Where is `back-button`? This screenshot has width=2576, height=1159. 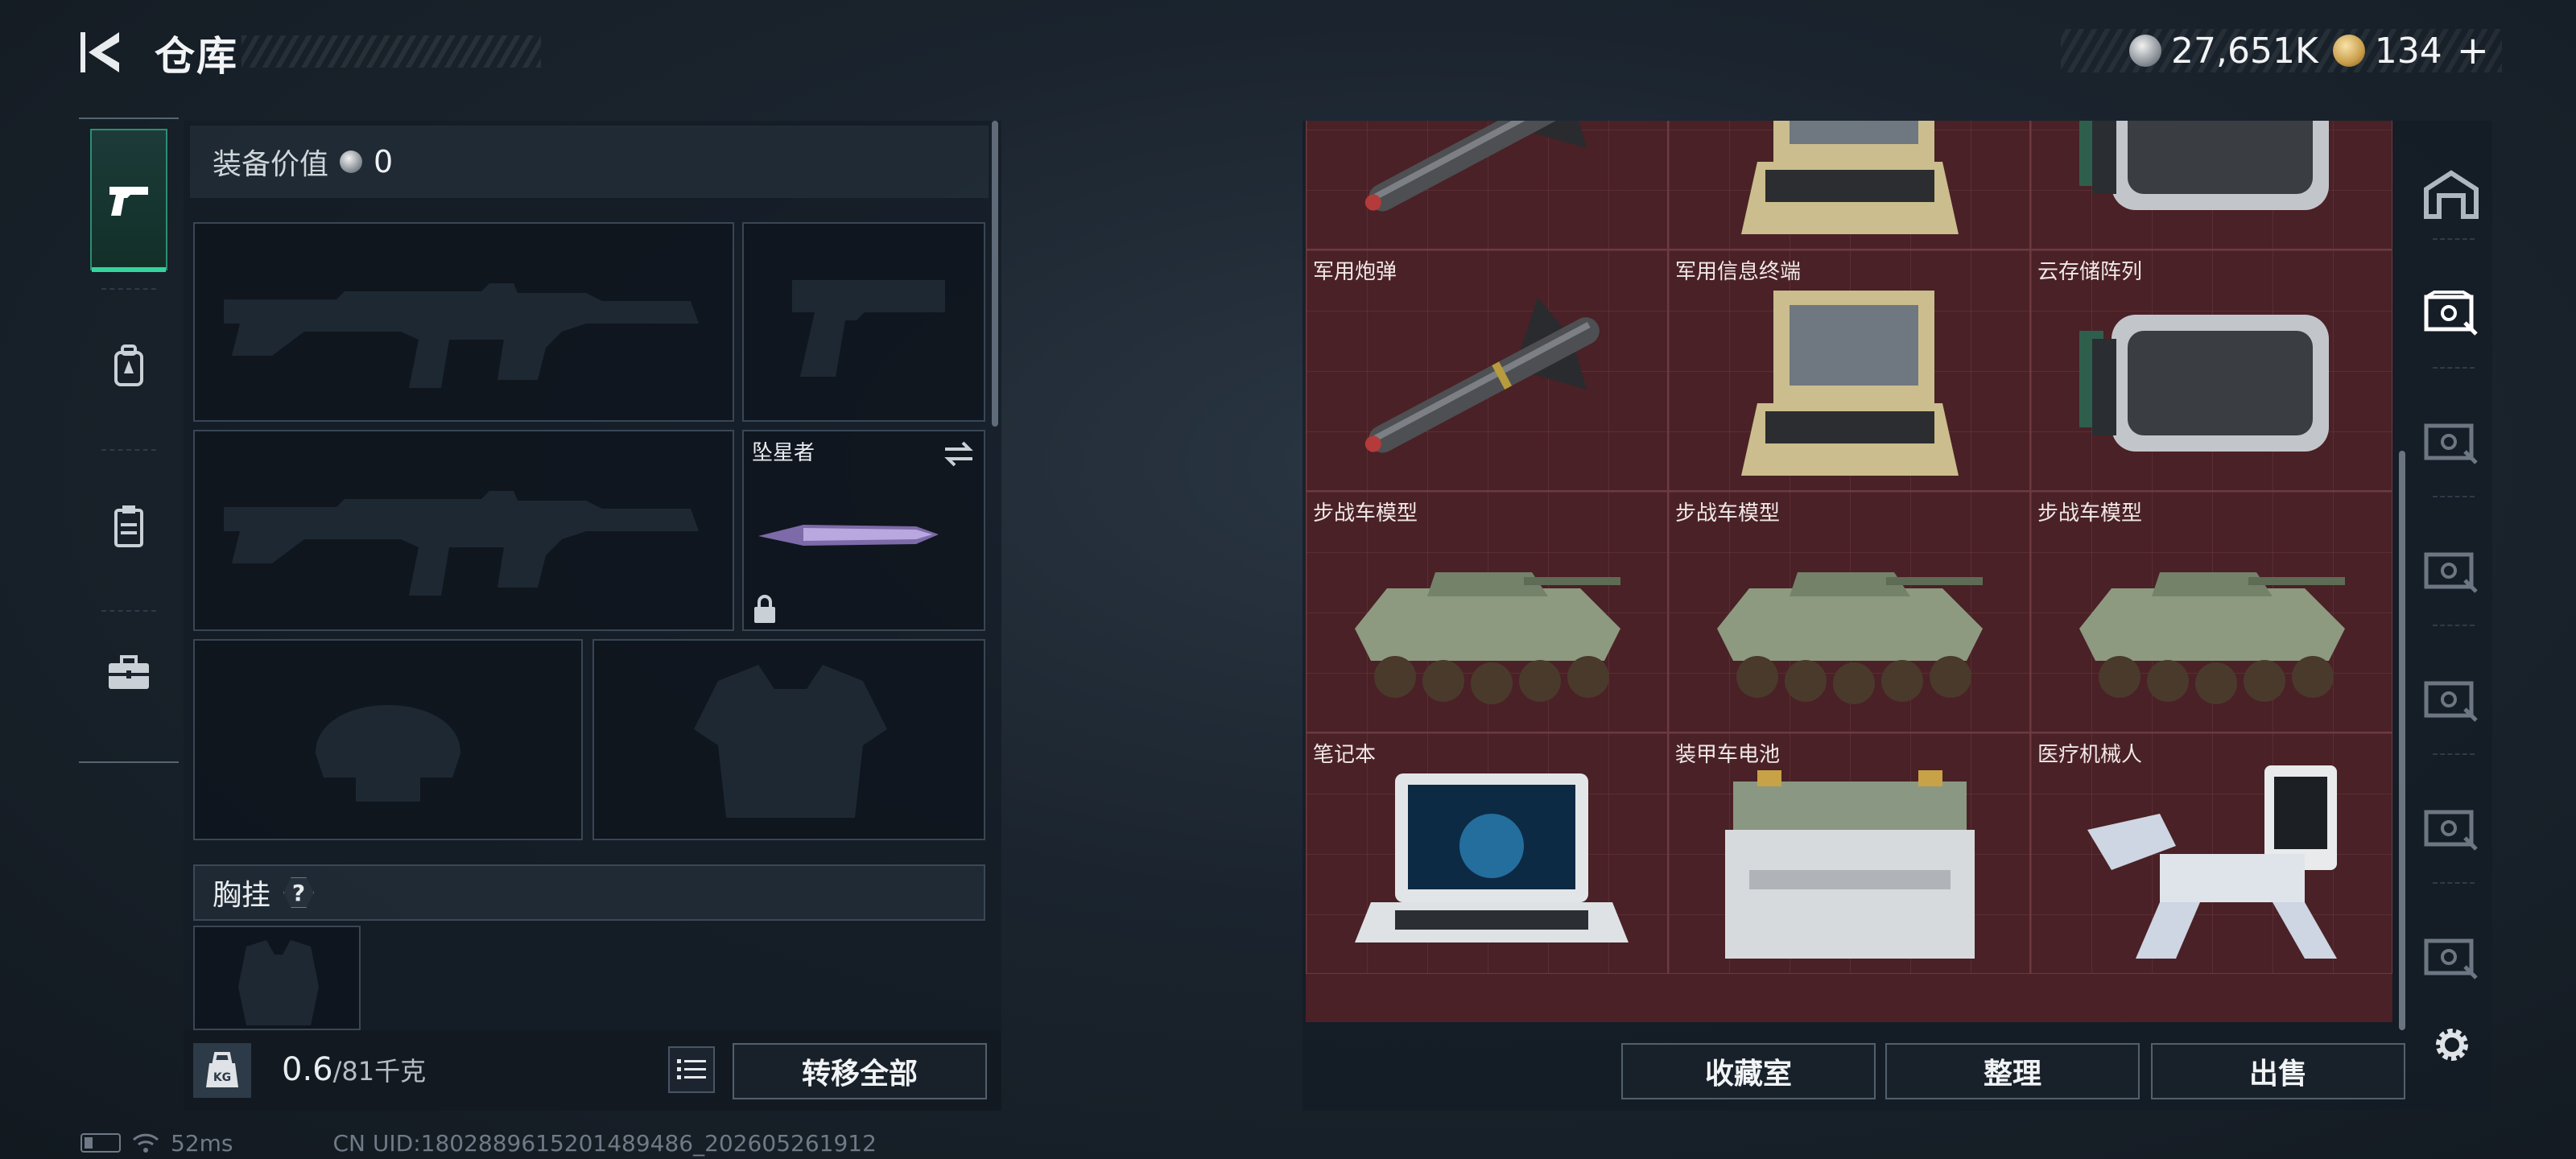
back-button is located at coordinates (106, 52).